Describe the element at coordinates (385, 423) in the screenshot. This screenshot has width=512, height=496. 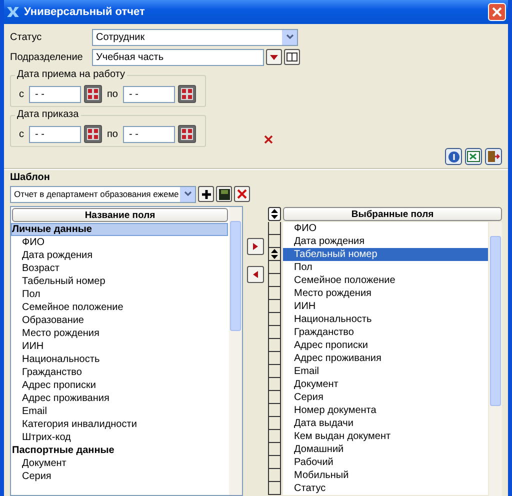
I see `list-item: Дата выдачи` at that location.